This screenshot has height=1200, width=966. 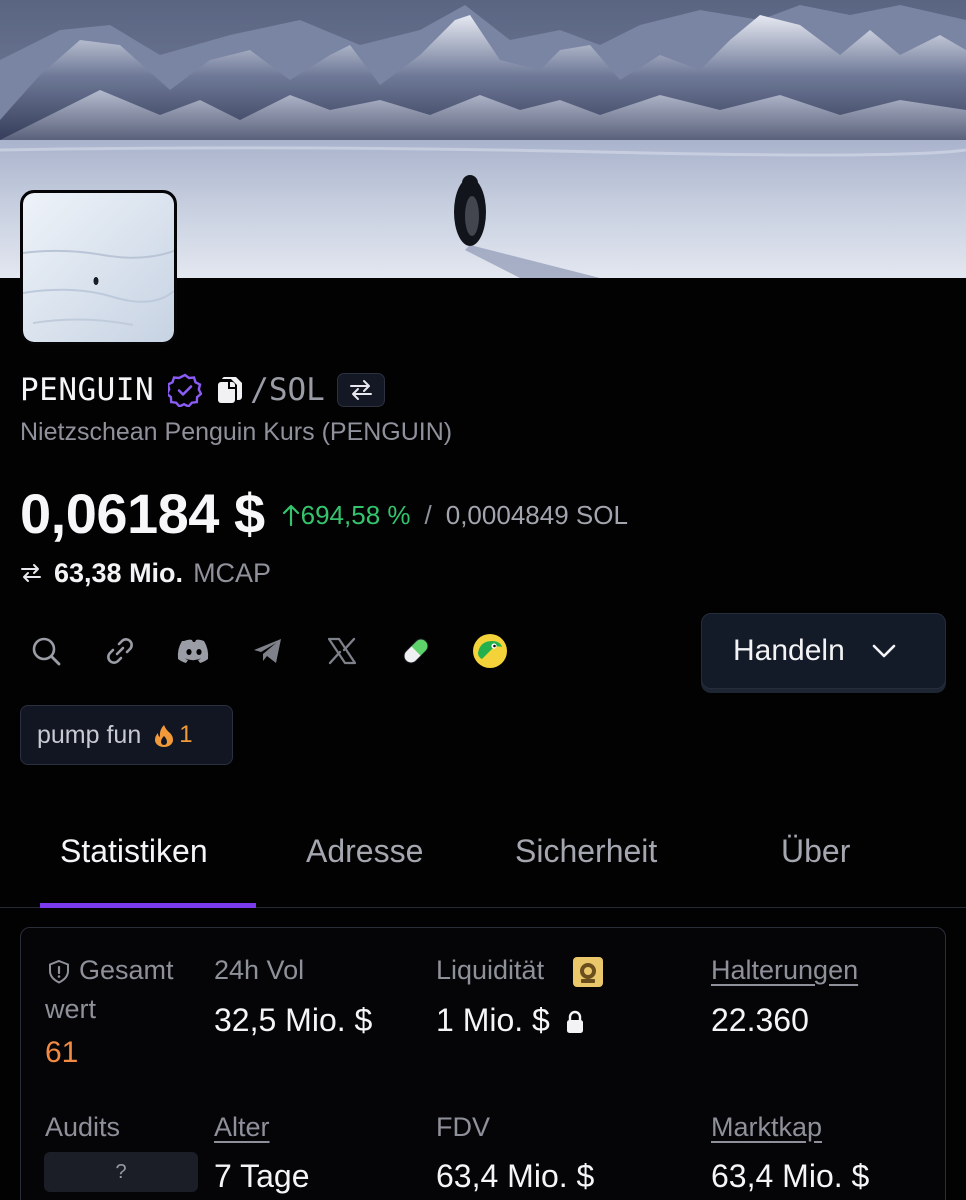 What do you see at coordinates (884, 651) in the screenshot?
I see `chevron-down-icon` at bounding box center [884, 651].